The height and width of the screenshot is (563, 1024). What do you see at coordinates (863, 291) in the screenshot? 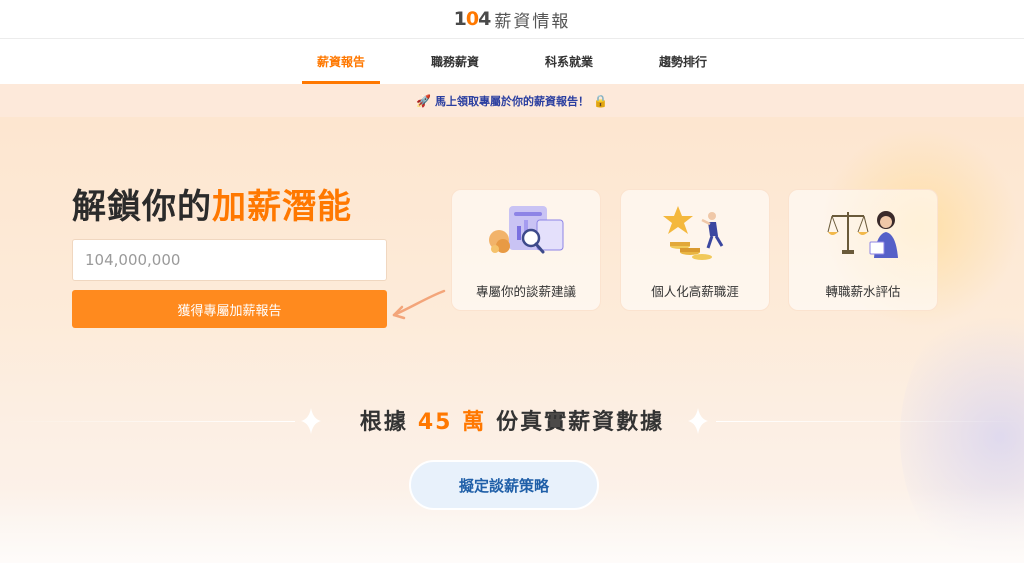
I see `feature-label: 轉職薪水評估` at bounding box center [863, 291].